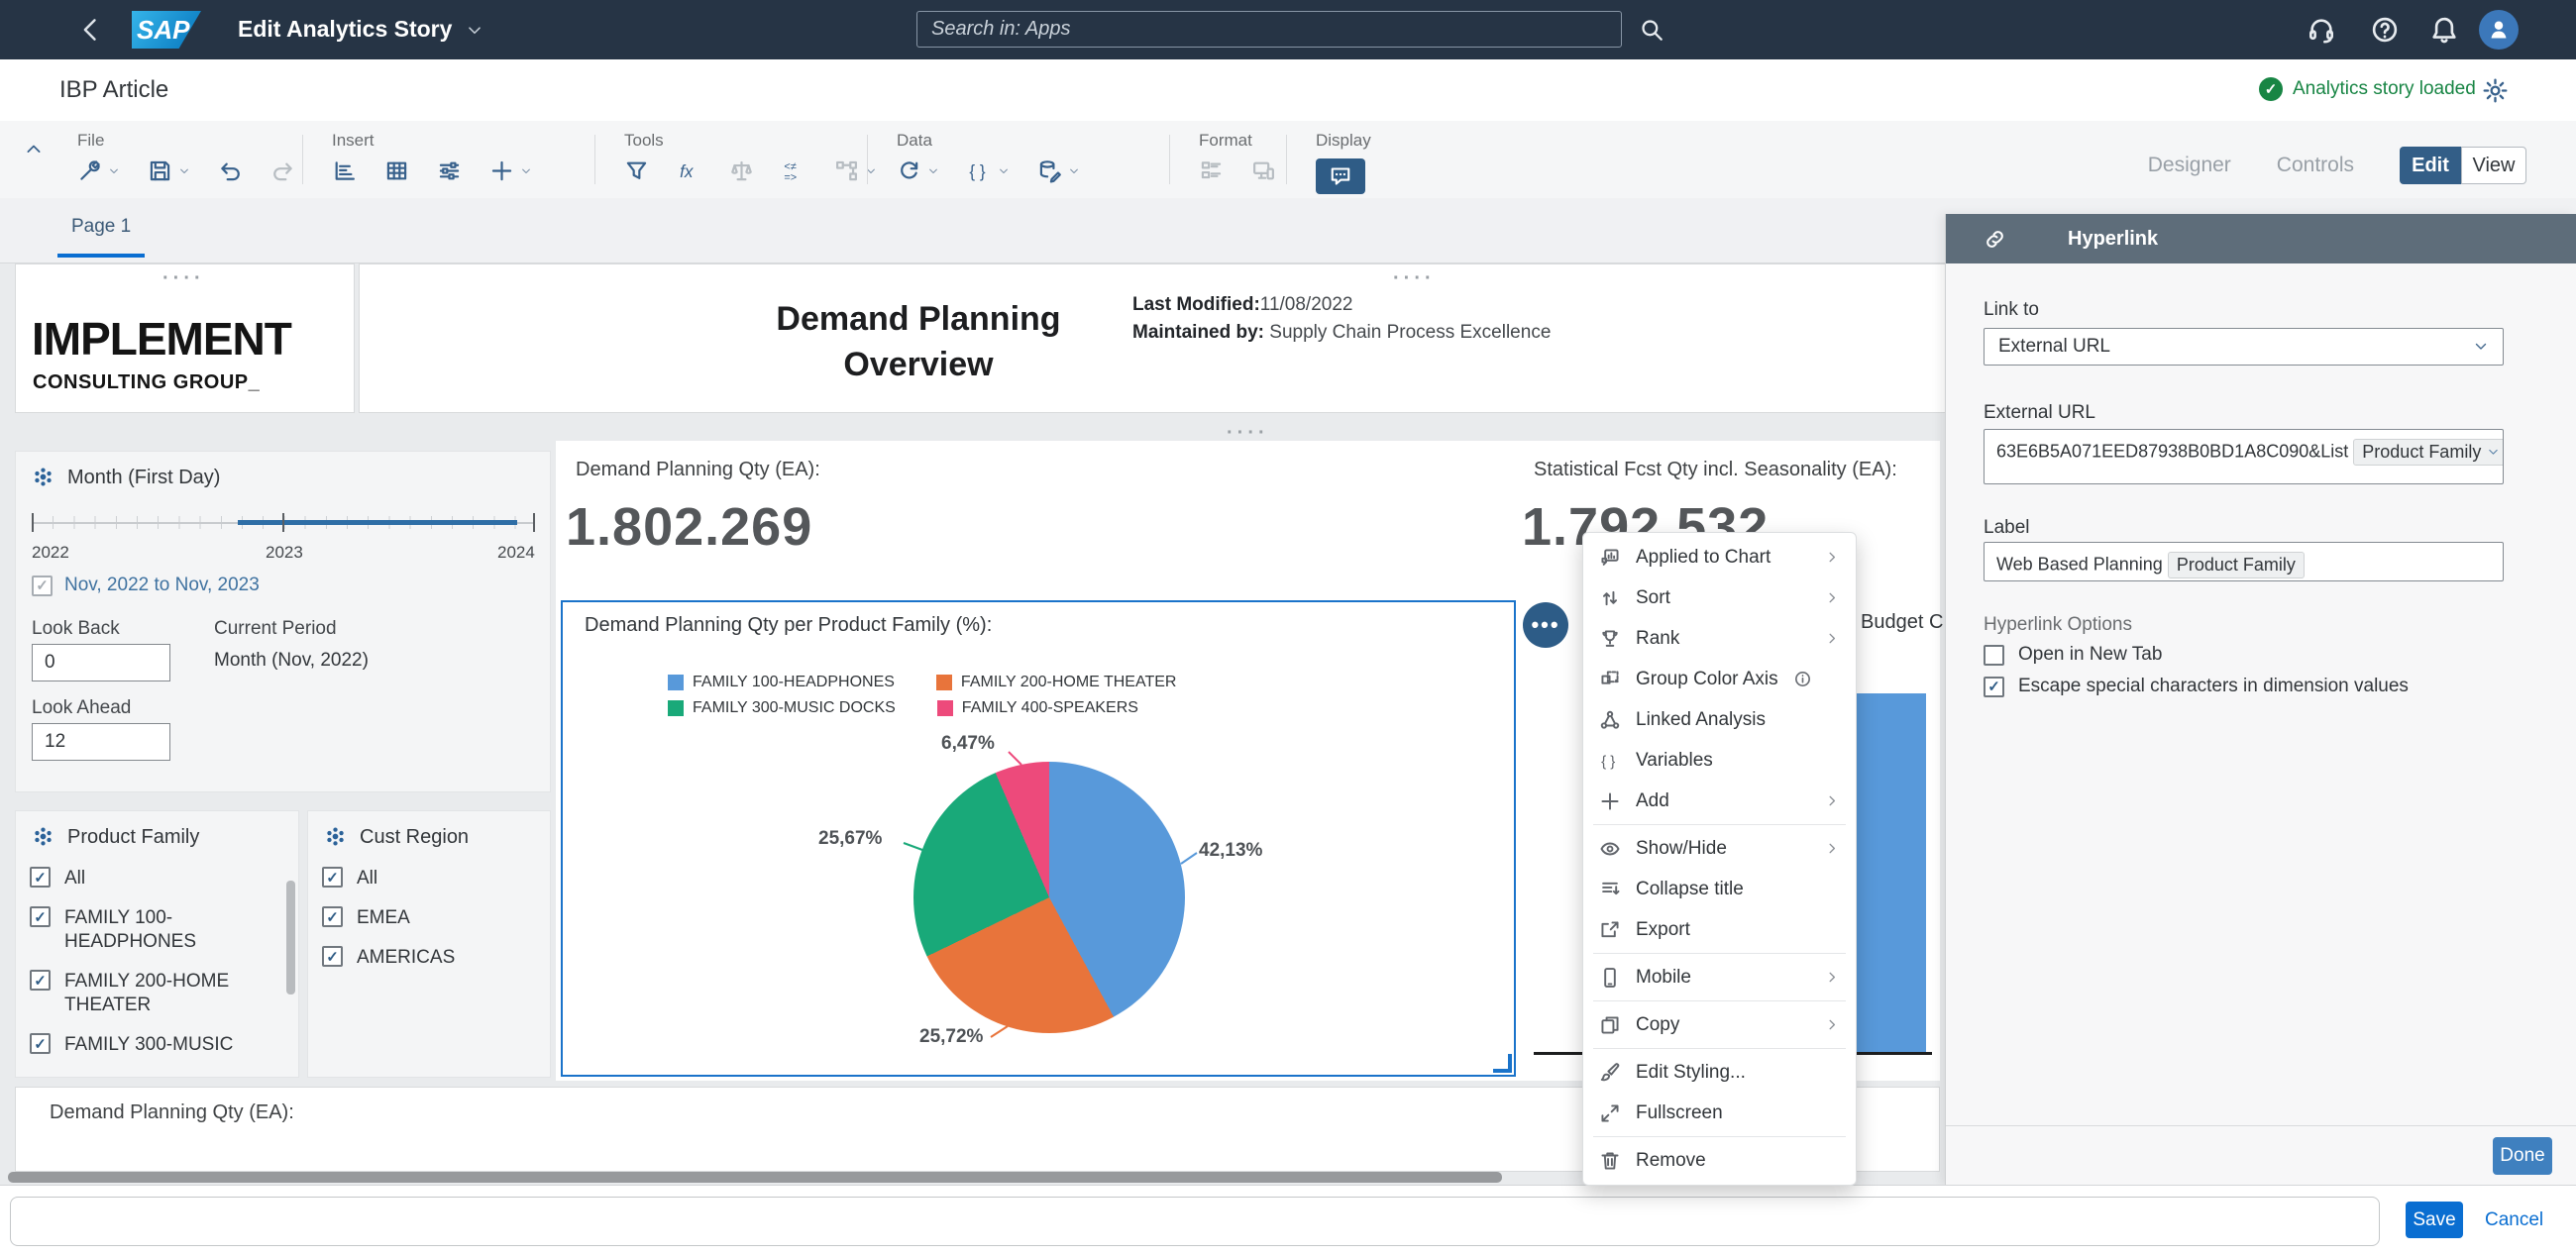  What do you see at coordinates (2321, 30) in the screenshot?
I see `support-icon` at bounding box center [2321, 30].